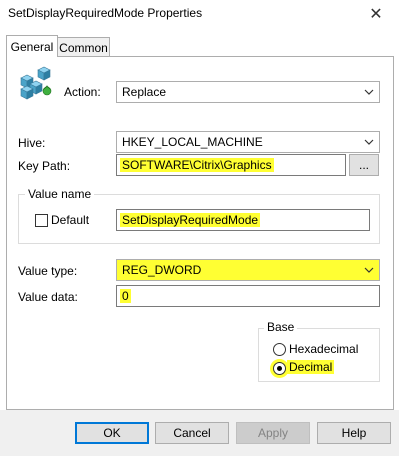 The width and height of the screenshot is (399, 456). What do you see at coordinates (60, 194) in the screenshot?
I see `value-name-group-title: Value name` at bounding box center [60, 194].